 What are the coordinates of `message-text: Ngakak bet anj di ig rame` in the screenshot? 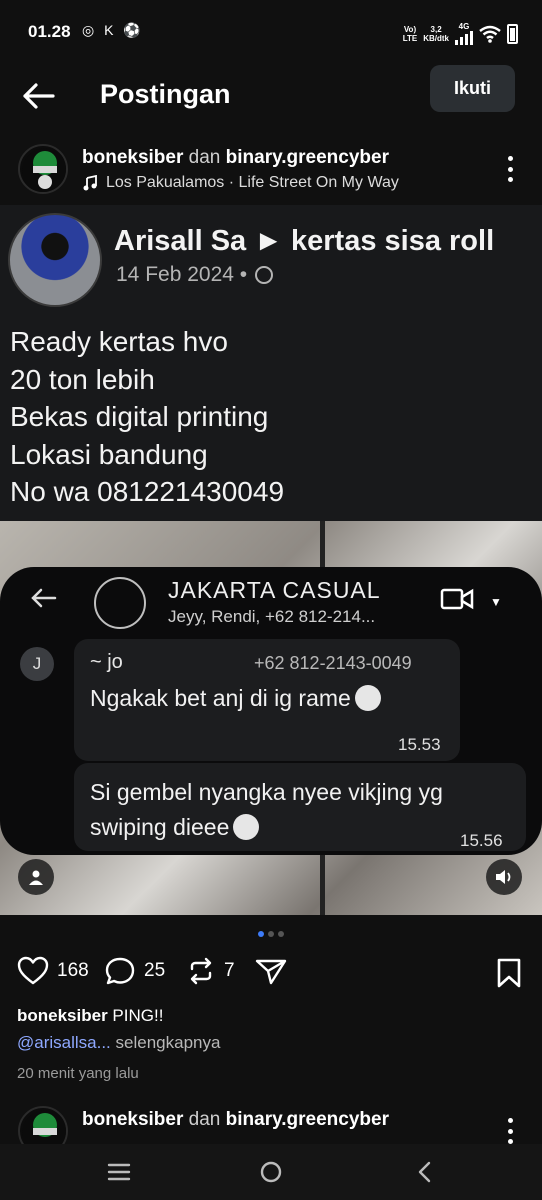 It's located at (235, 698).